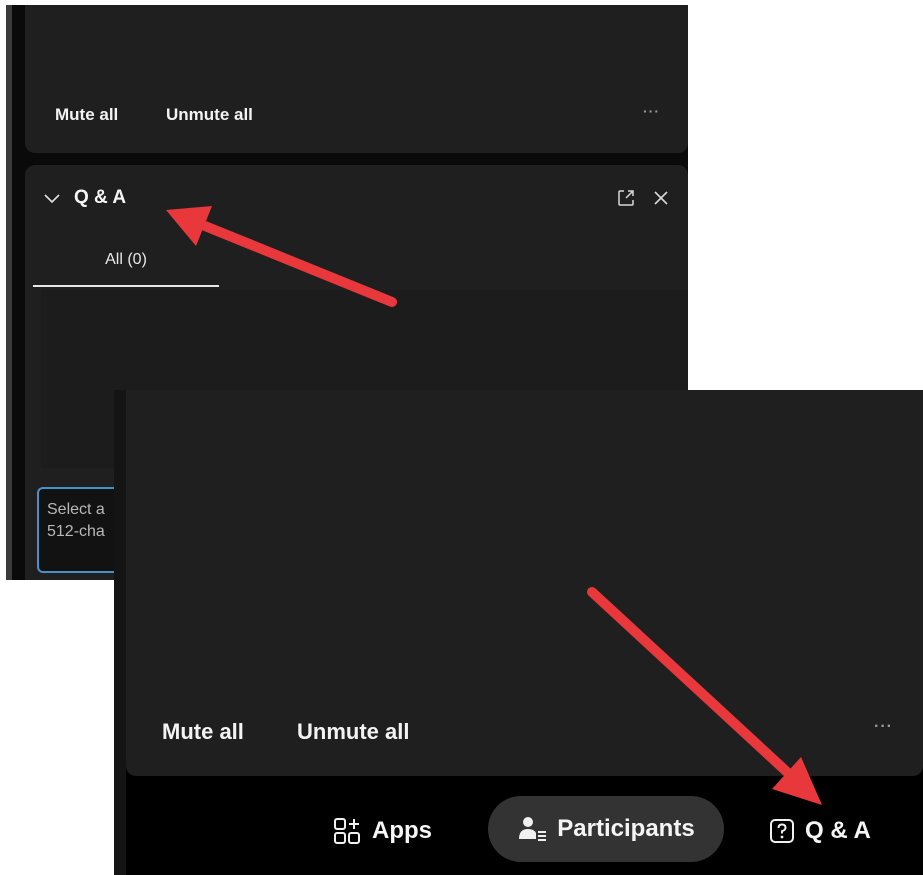 The image size is (923, 875). I want to click on pop-out-icon, so click(626, 198).